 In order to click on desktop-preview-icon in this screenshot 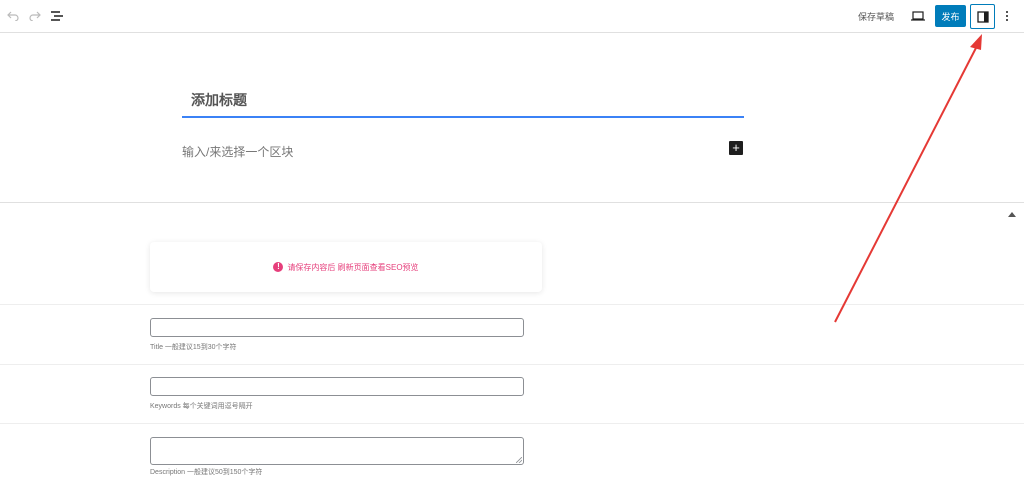, I will do `click(918, 16)`.